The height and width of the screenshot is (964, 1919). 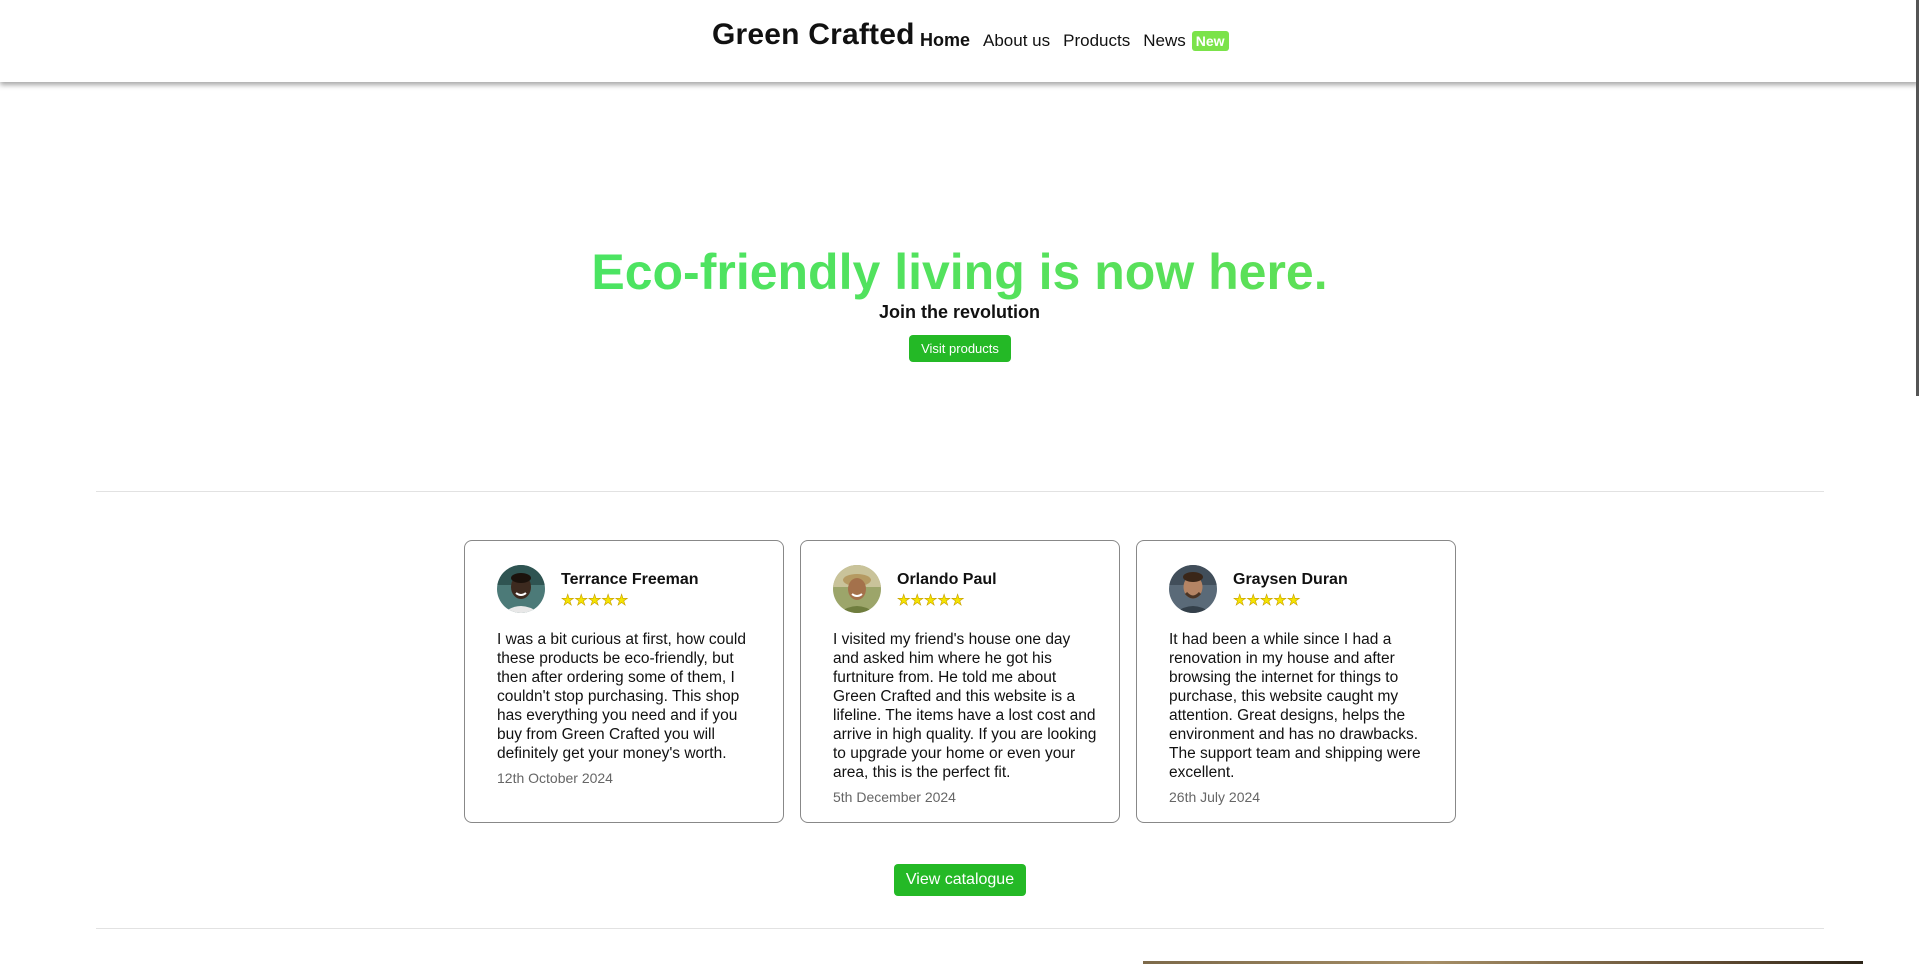 What do you see at coordinates (1016, 41) in the screenshot?
I see `nav-about-link: About us` at bounding box center [1016, 41].